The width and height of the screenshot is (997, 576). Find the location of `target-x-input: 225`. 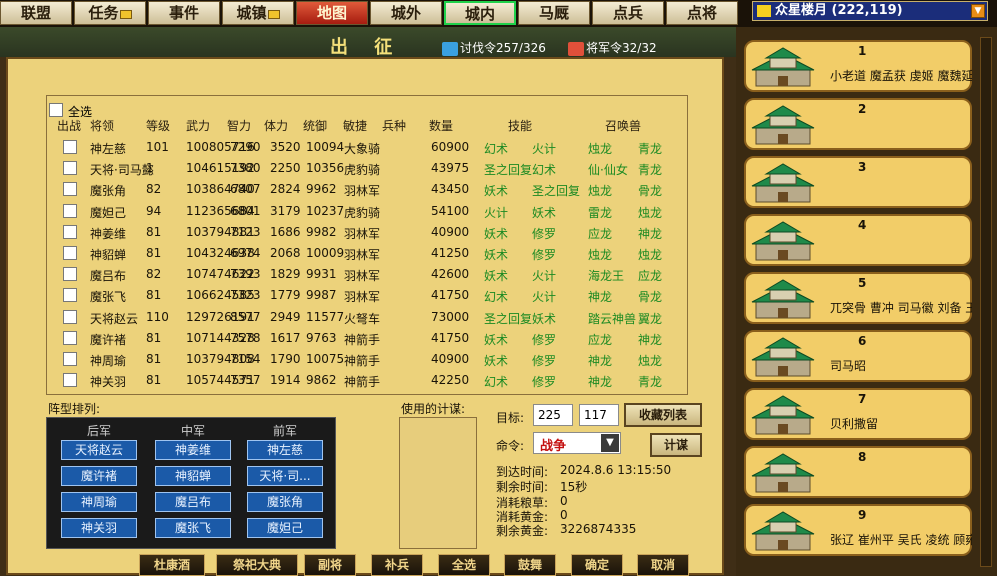

target-x-input: 225 is located at coordinates (553, 415).